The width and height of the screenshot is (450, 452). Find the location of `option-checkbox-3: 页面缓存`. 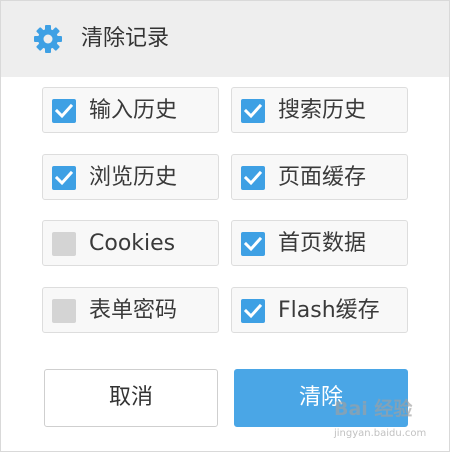

option-checkbox-3: 页面缓存 is located at coordinates (319, 177).